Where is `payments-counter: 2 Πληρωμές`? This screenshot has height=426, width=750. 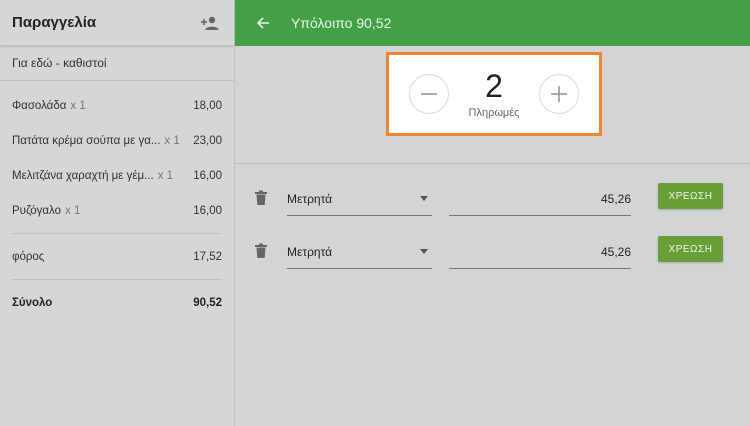 payments-counter: 2 Πληρωμές is located at coordinates (494, 94).